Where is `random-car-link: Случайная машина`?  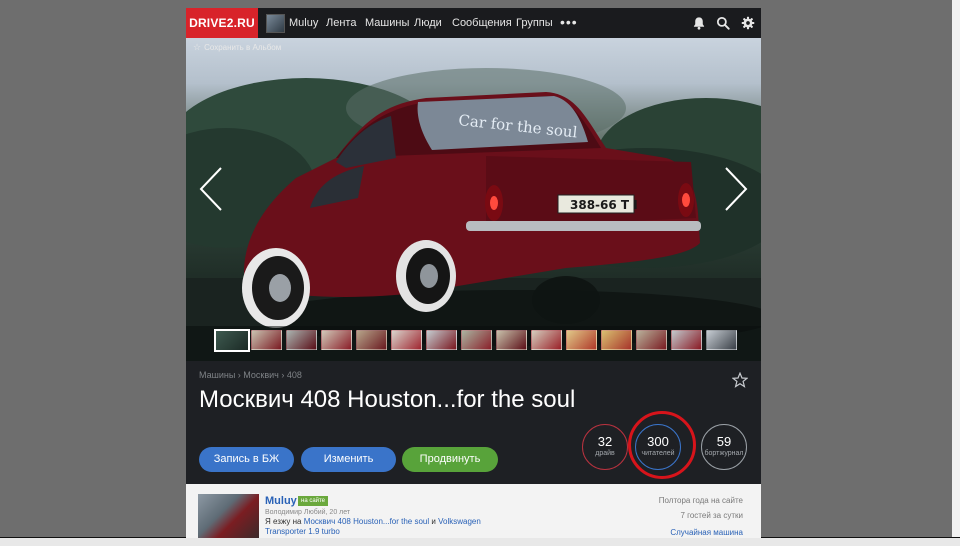 random-car-link: Случайная машина is located at coordinates (706, 532).